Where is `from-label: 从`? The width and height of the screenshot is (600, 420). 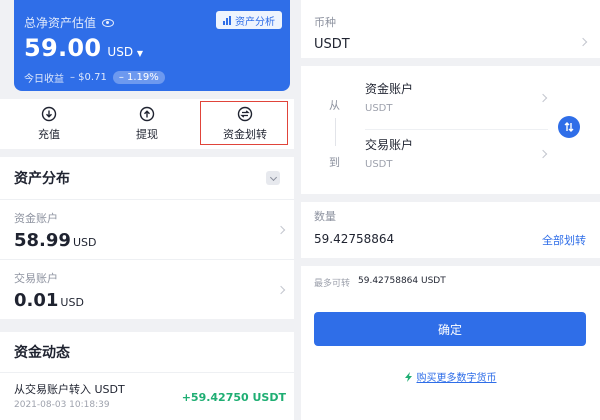 from-label: 从 is located at coordinates (334, 105).